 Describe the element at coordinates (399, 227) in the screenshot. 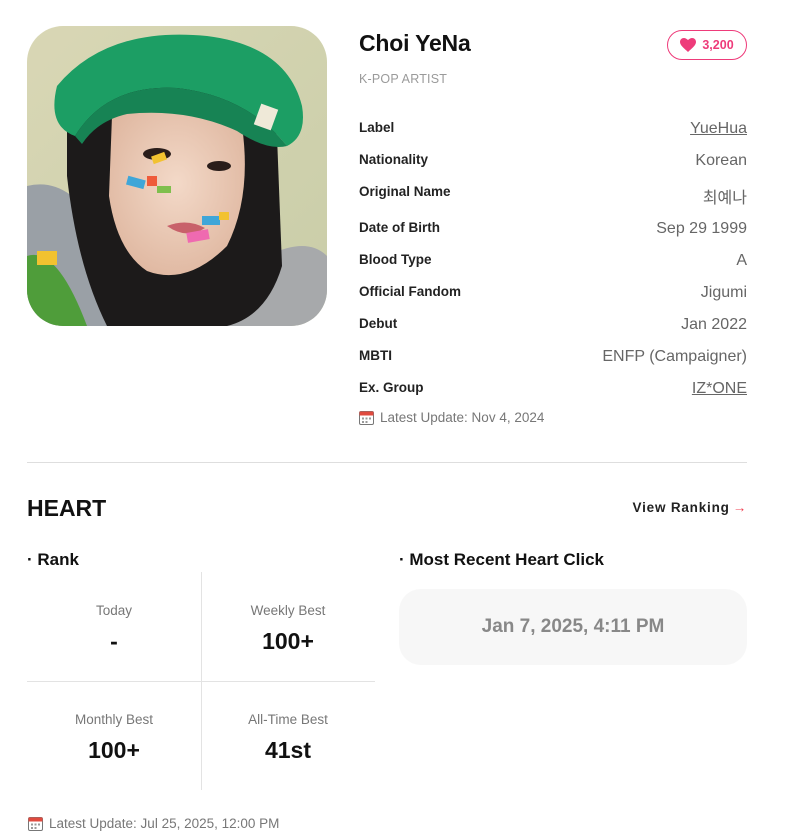

I see `detail-key: Date of Birth` at that location.